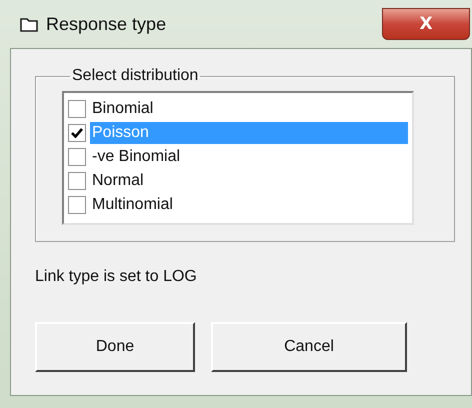 The image size is (472, 408). What do you see at coordinates (249, 109) in the screenshot?
I see `list-item: Binomial` at bounding box center [249, 109].